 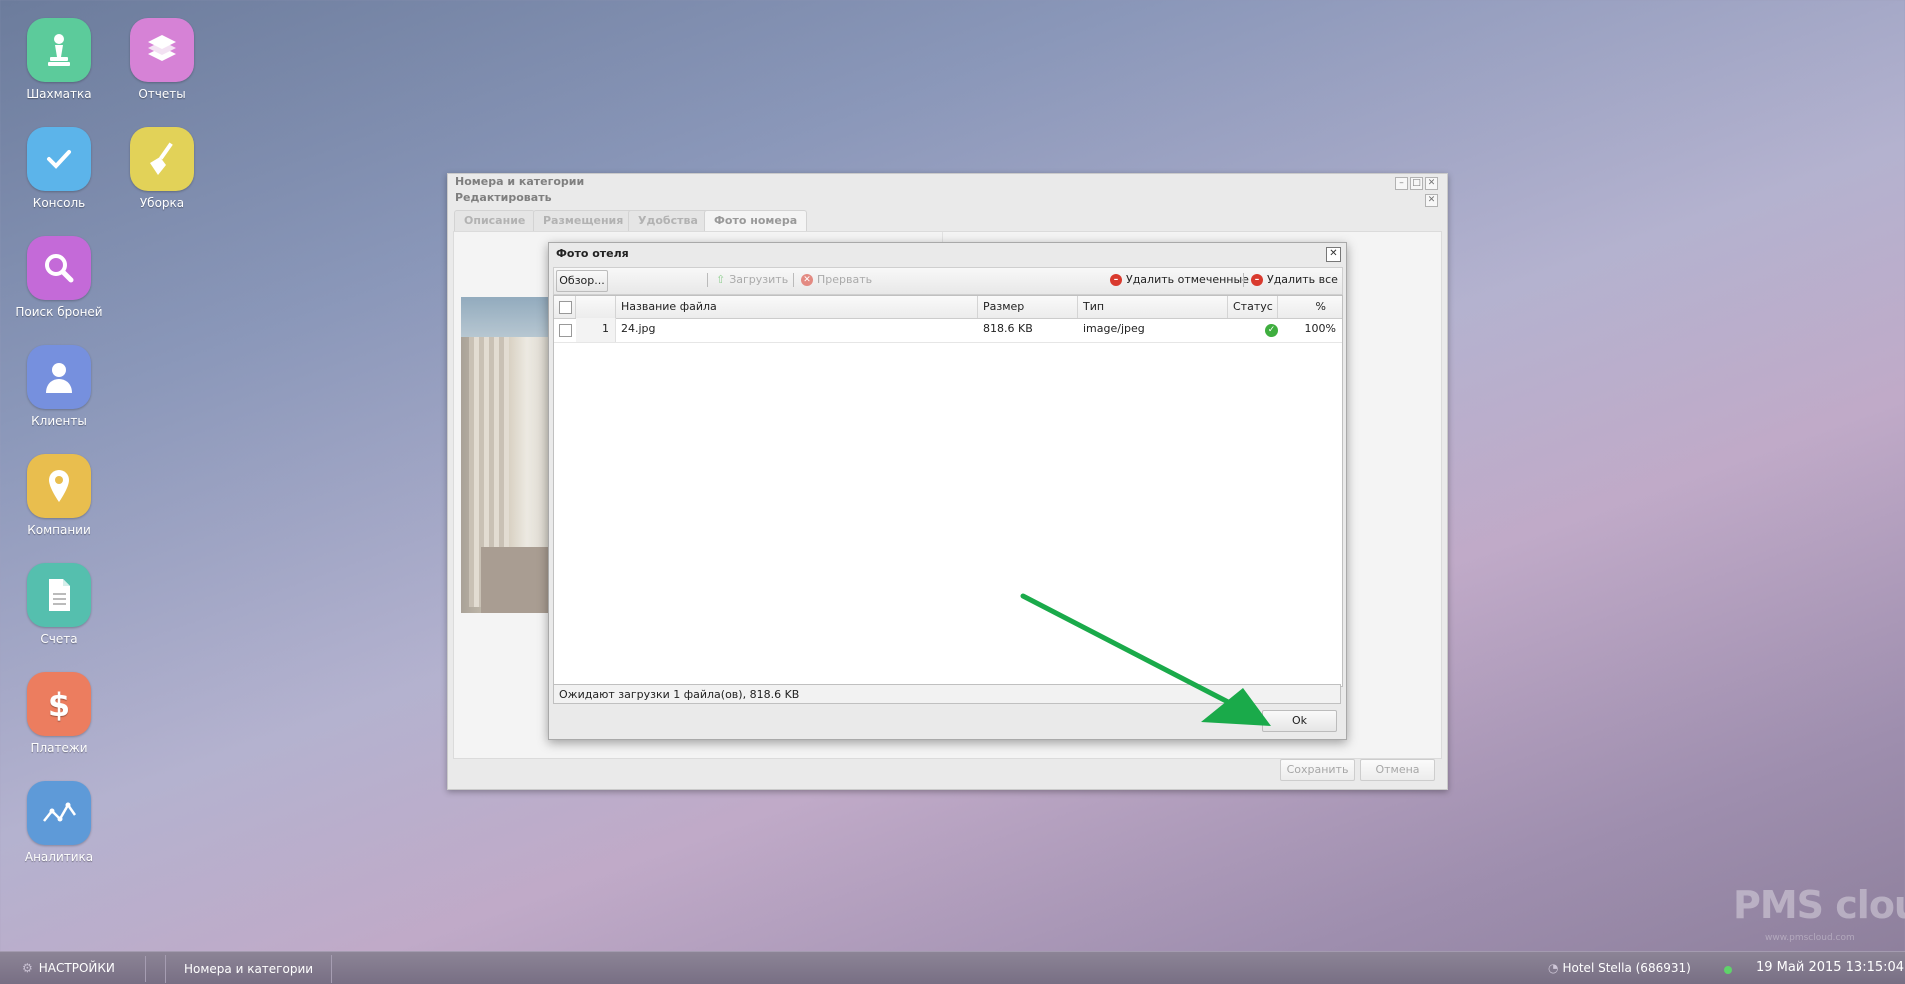 What do you see at coordinates (59, 159) in the screenshot?
I see `check-icon` at bounding box center [59, 159].